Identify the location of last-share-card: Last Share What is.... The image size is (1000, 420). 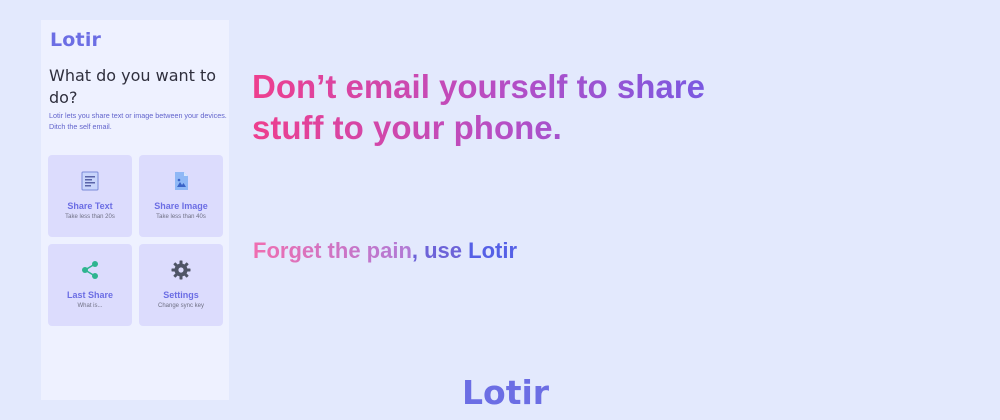
(90, 285).